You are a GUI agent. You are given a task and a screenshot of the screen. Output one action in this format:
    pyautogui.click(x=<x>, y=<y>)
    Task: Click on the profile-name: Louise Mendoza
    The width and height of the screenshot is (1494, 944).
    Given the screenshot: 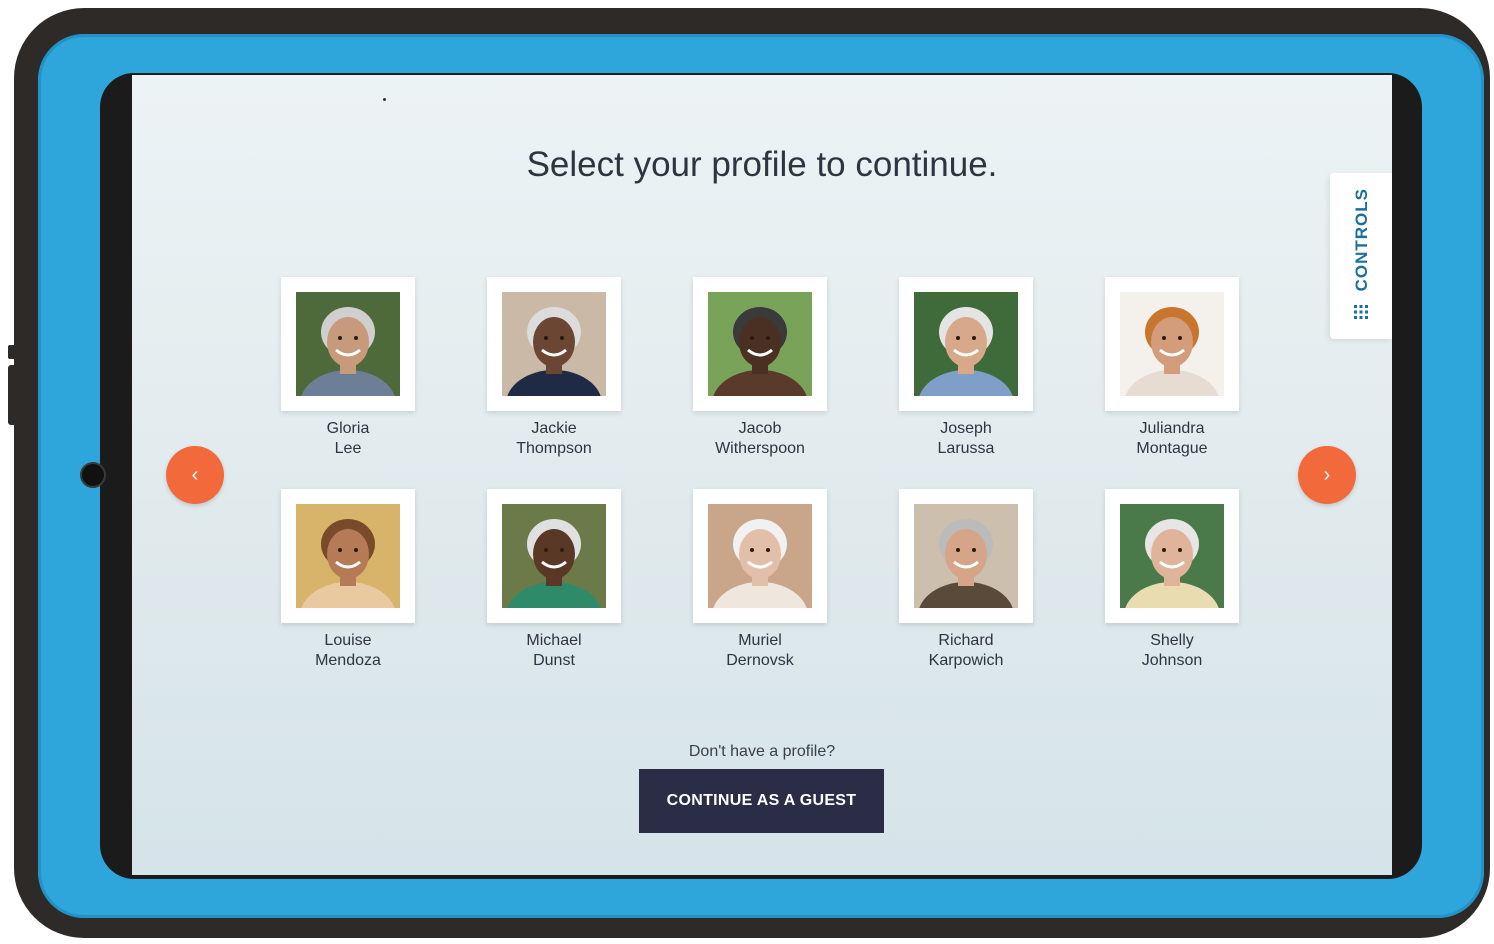 What is the action you would take?
    pyautogui.click(x=348, y=651)
    